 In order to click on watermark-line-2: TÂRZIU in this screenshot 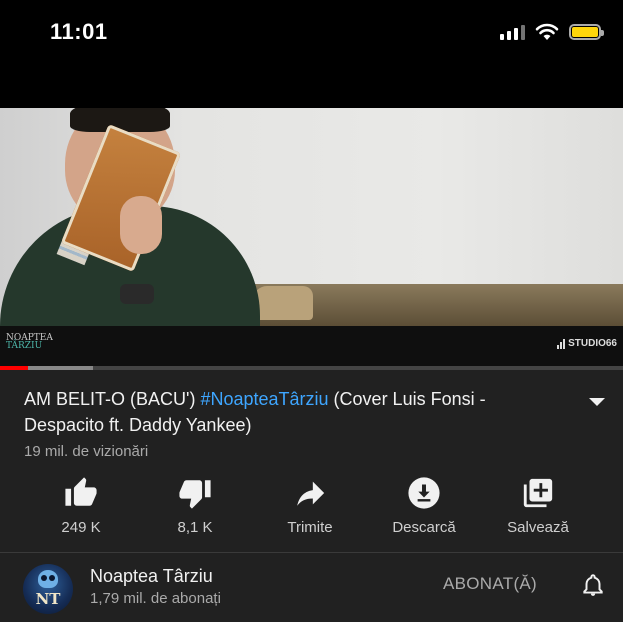, I will do `click(24, 346)`.